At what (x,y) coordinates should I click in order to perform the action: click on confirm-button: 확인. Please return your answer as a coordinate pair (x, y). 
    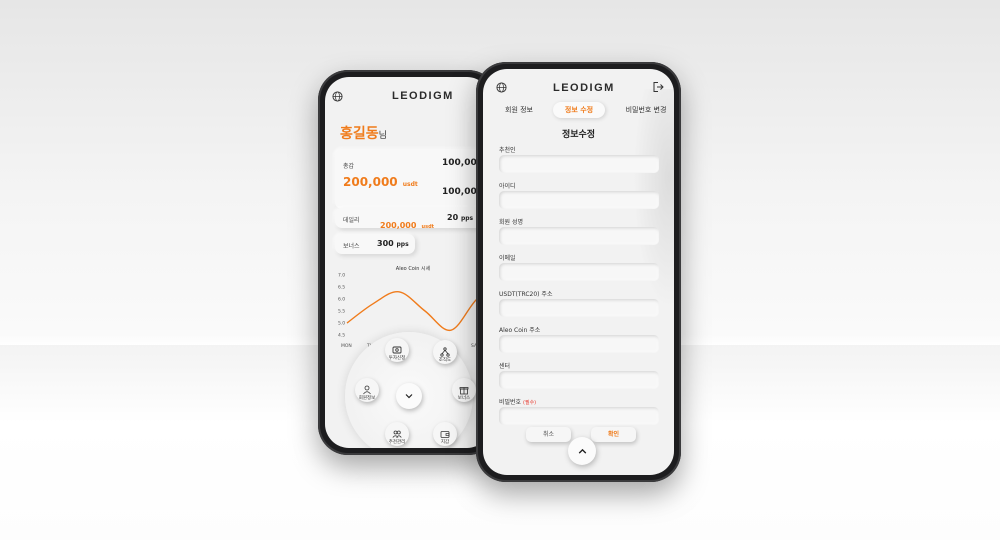
    Looking at the image, I should click on (613, 434).